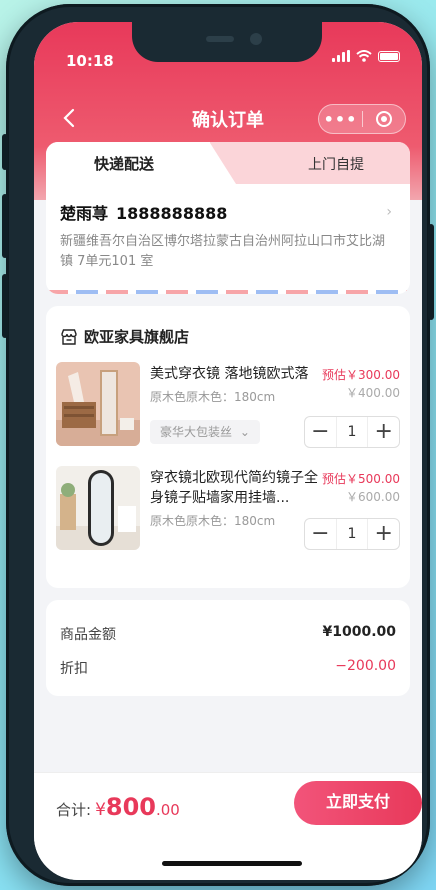  What do you see at coordinates (90, 61) in the screenshot?
I see `status-time: 10:18` at bounding box center [90, 61].